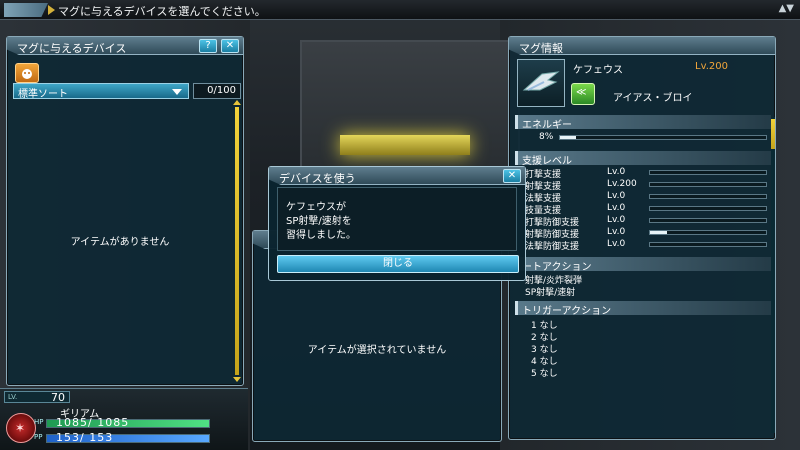 The height and width of the screenshot is (450, 800). Describe the element at coordinates (43, 94) in the screenshot. I see `sort-label: 標準ソート` at that location.